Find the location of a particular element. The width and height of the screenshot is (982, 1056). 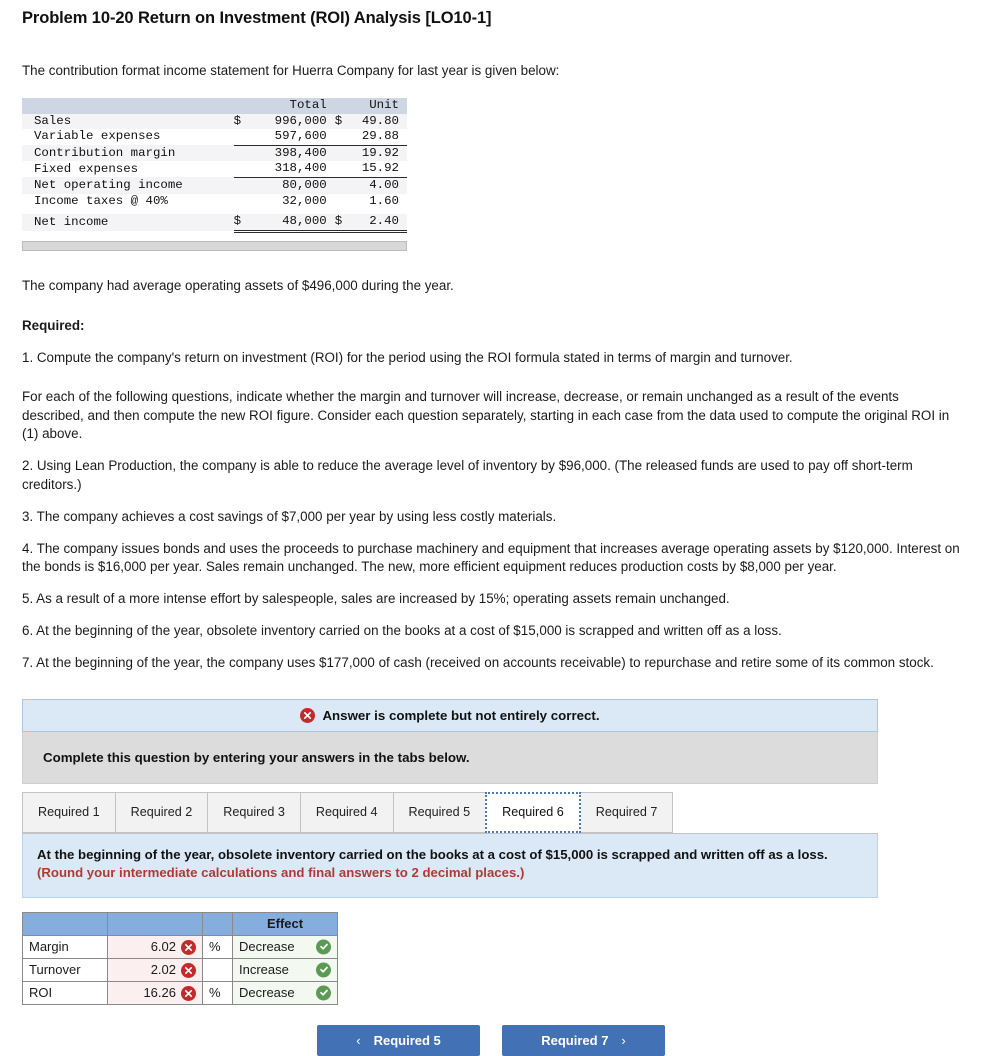

tab-required-5: Required 5 is located at coordinates (439, 812).